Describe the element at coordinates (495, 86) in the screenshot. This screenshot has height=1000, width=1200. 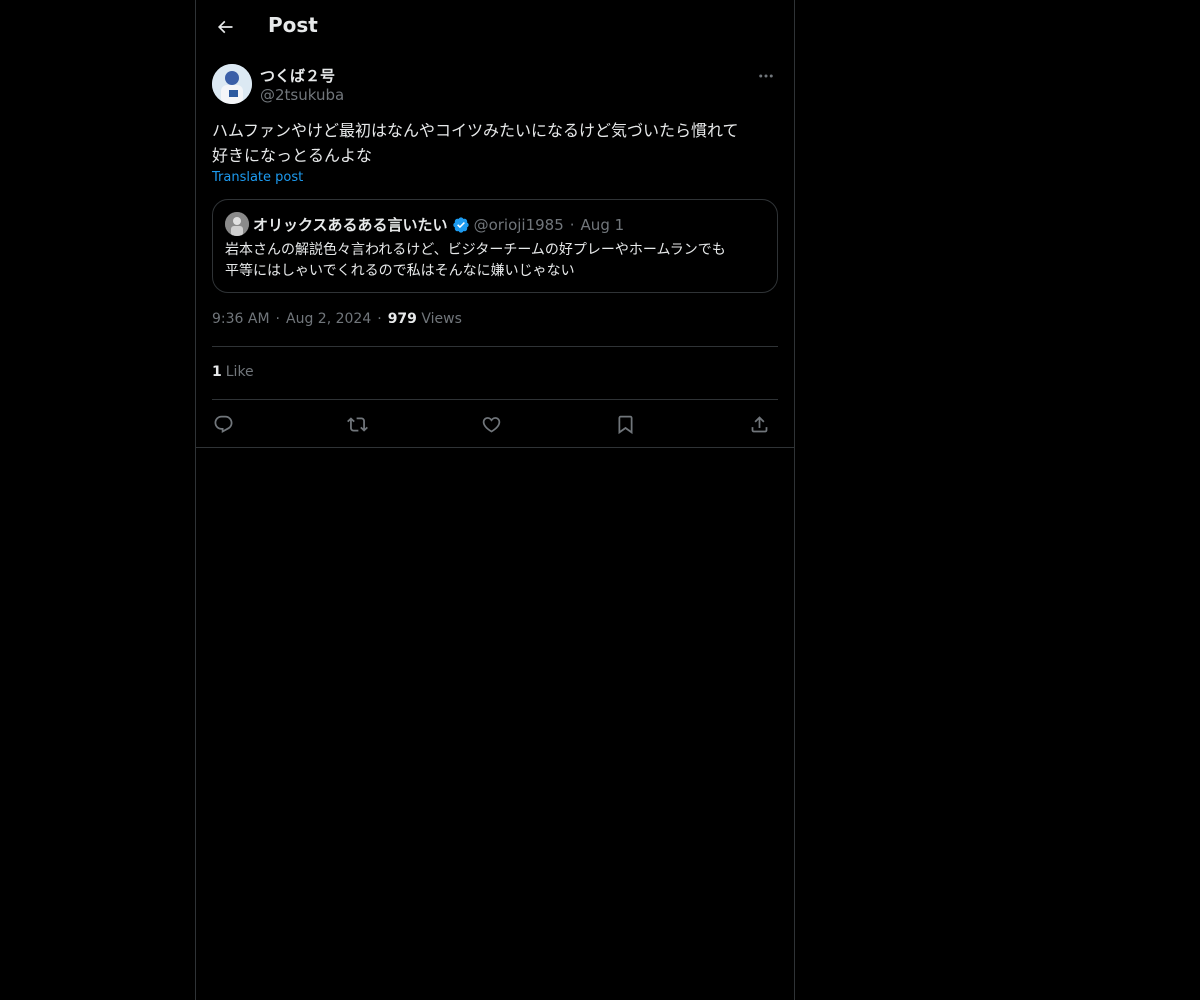
I see `post-author: つくば２号 @2tsukuba` at that location.